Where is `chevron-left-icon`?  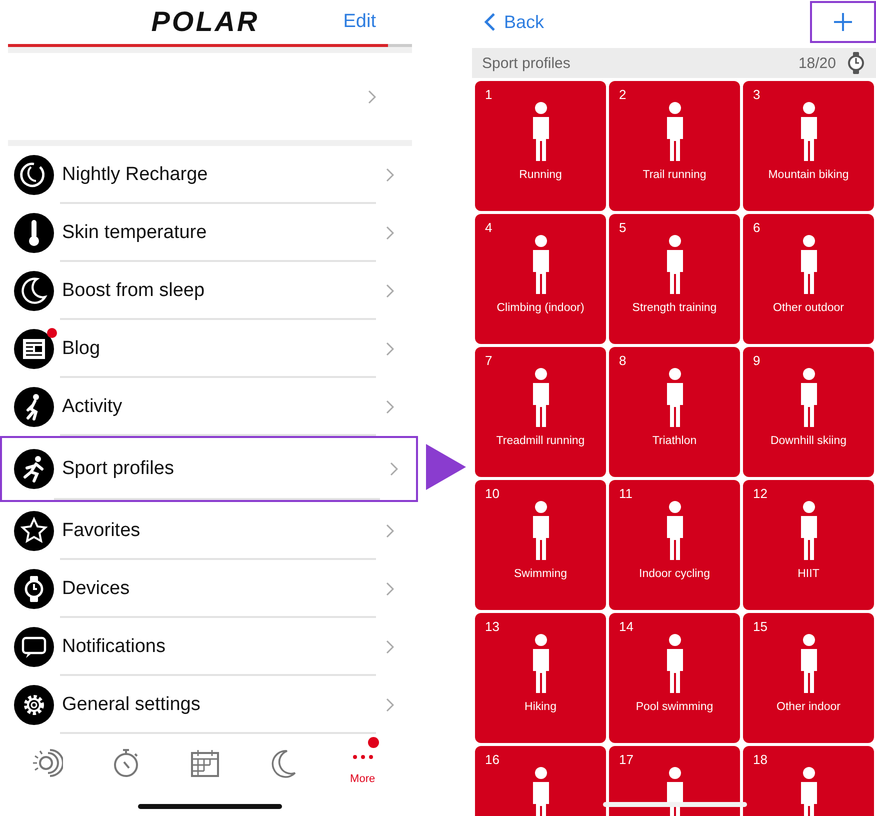 chevron-left-icon is located at coordinates (490, 22).